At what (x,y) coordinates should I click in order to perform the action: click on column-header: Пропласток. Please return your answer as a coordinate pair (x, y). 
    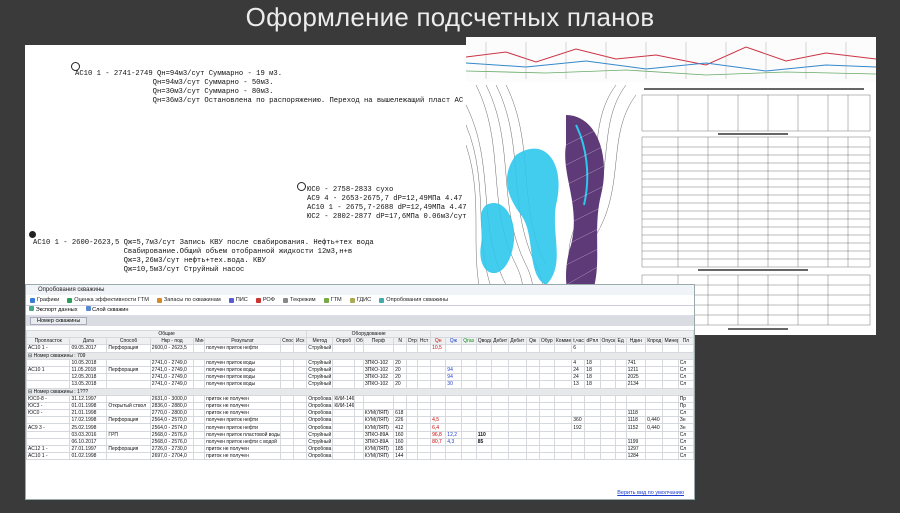
    Looking at the image, I should click on (48, 341).